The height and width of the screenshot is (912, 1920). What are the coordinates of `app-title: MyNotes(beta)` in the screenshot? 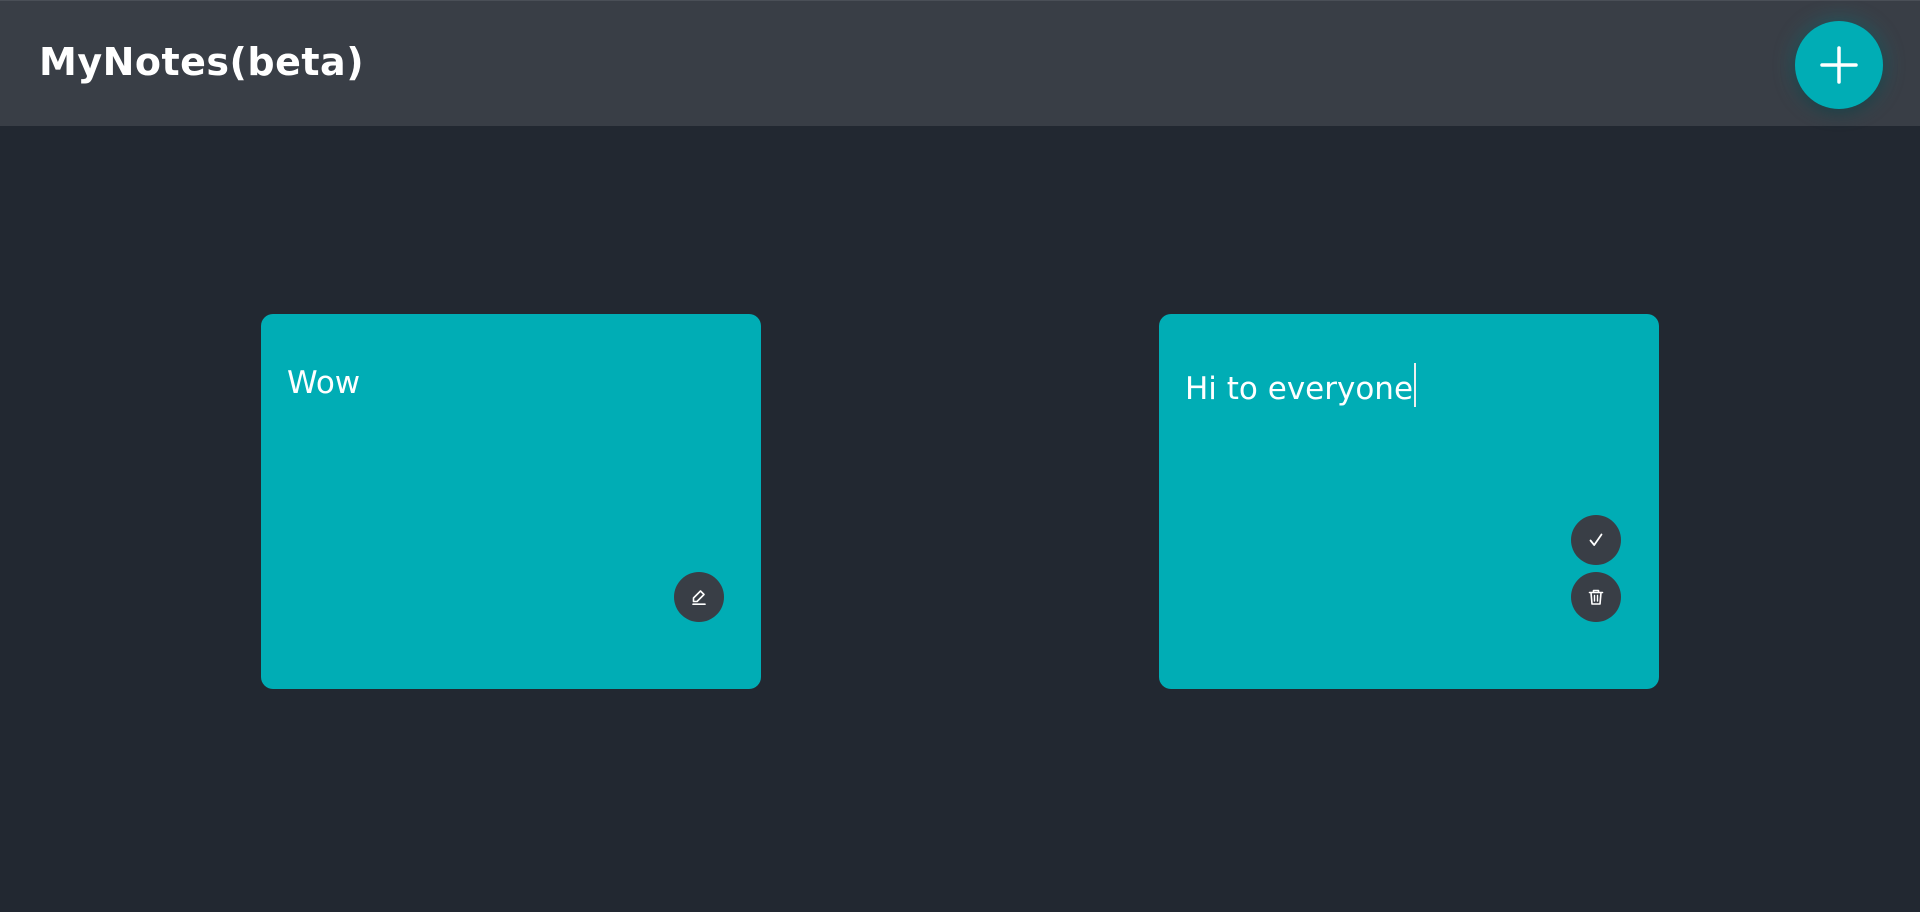 It's located at (202, 62).